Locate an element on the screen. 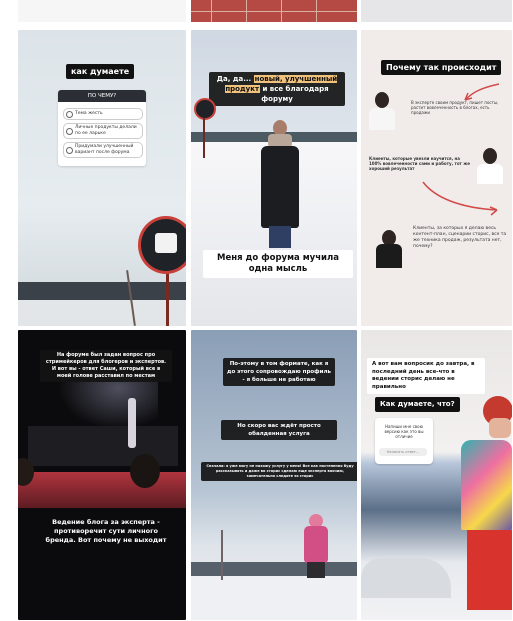  bare-tree is located at coordinates (222, 555).